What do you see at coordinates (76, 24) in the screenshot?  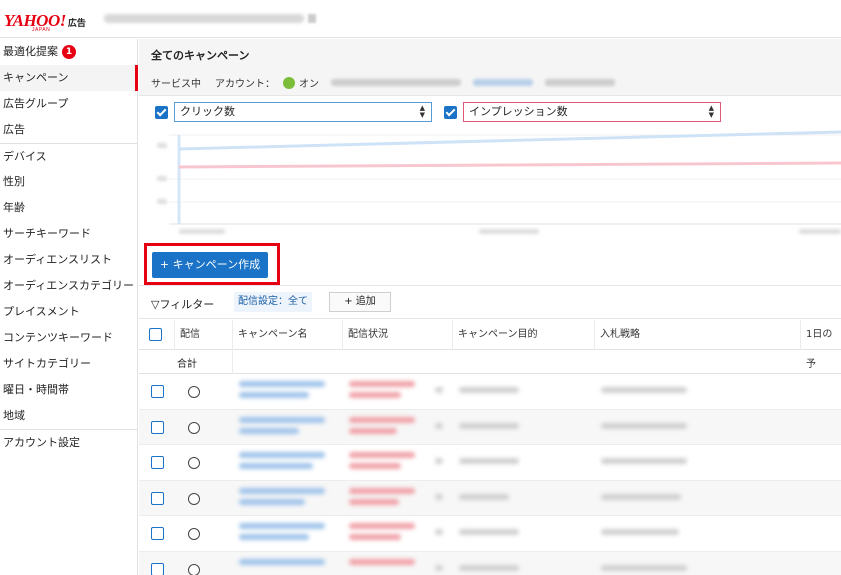 I see `logo-product: 広告` at bounding box center [76, 24].